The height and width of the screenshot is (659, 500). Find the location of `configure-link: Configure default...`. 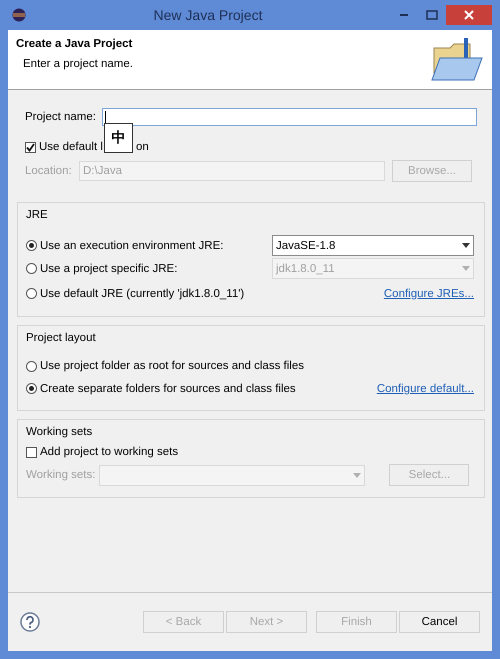

configure-link: Configure default... is located at coordinates (425, 388).